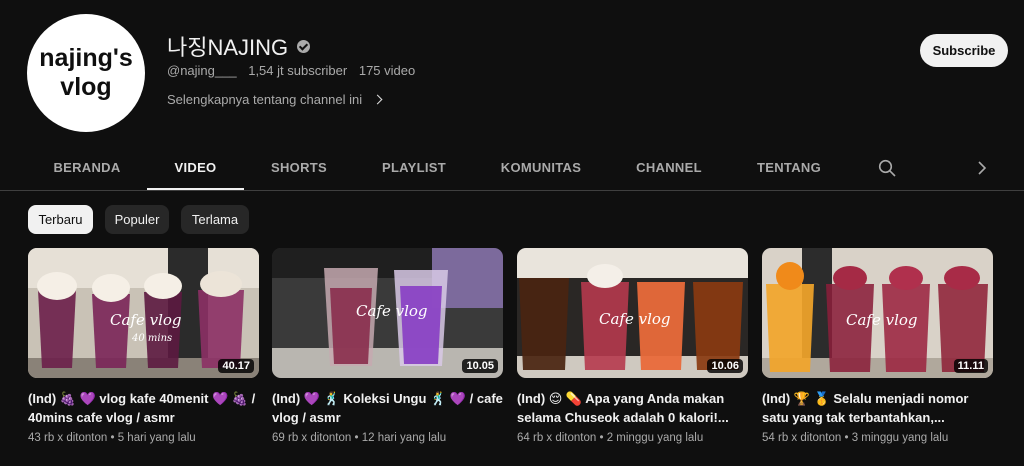 This screenshot has width=1024, height=466. Describe the element at coordinates (359, 438) in the screenshot. I see `video-meta: 69 rb x ditonton • 12 hari yang lalu` at that location.